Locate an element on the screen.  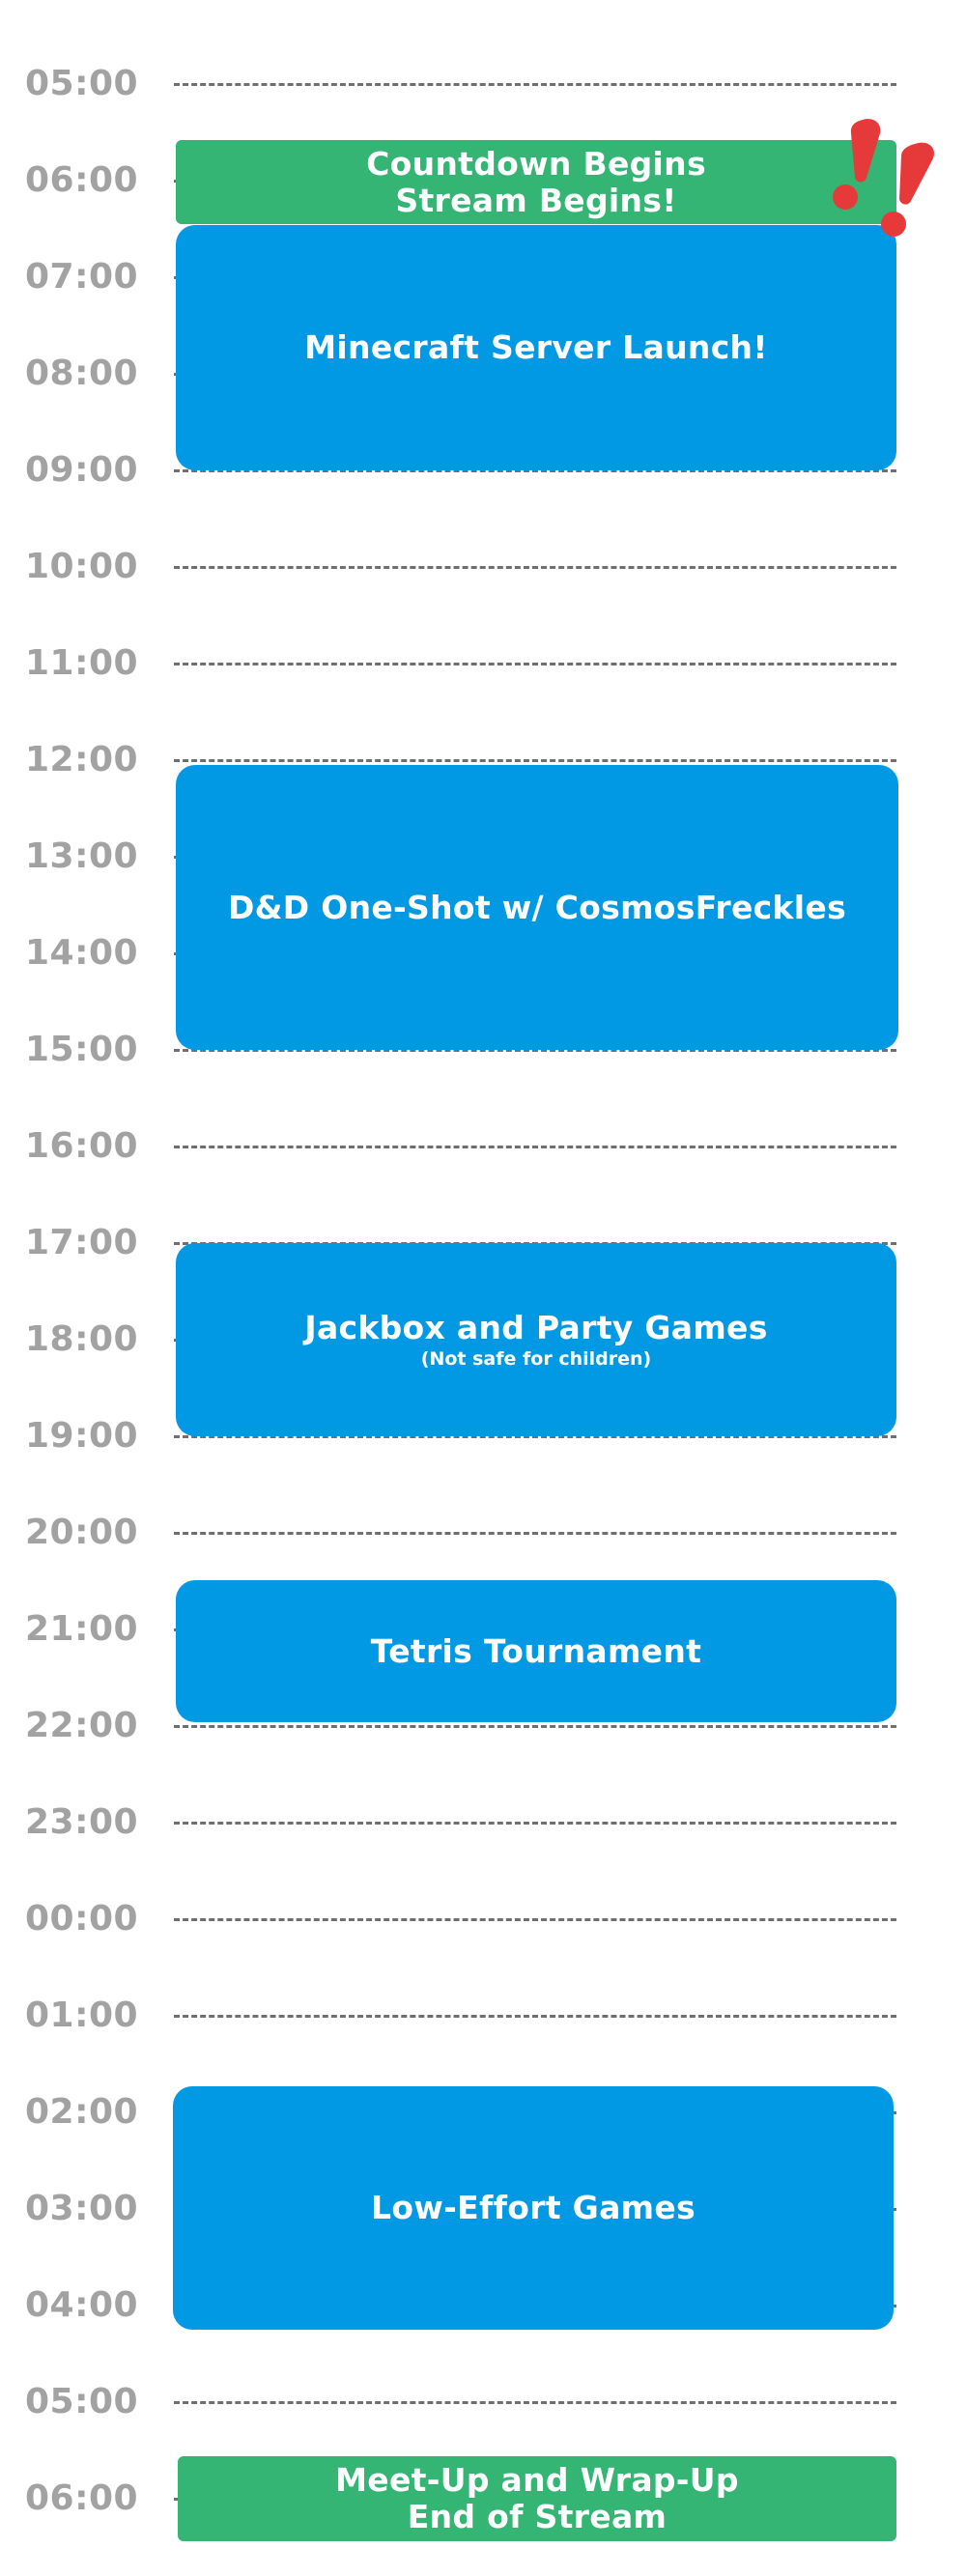
event-tetris-title: Tetris Tournament is located at coordinates (536, 1650).